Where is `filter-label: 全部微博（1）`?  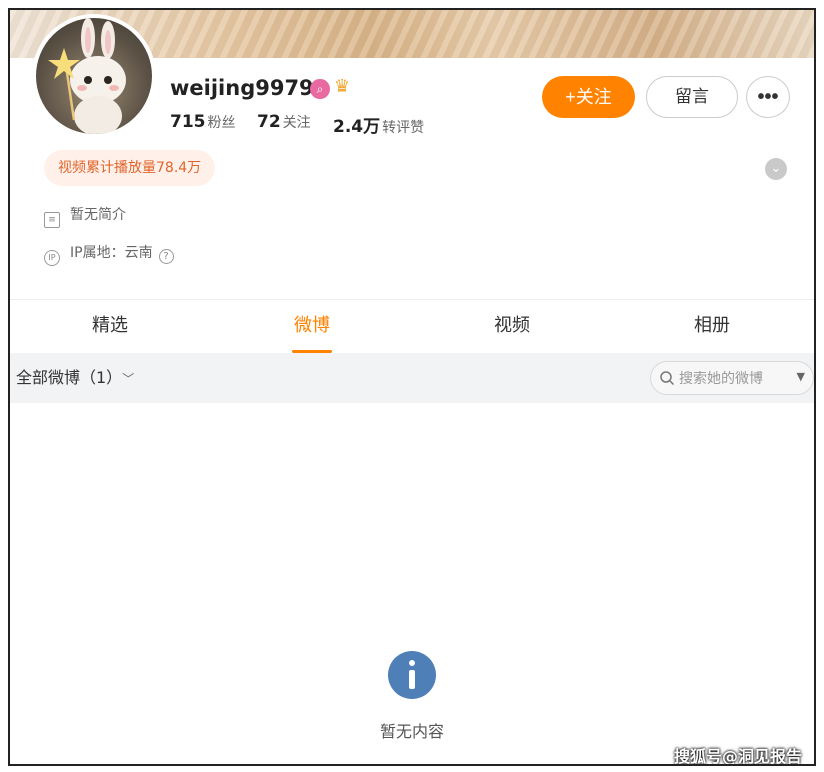
filter-label: 全部微博（1） is located at coordinates (65, 377).